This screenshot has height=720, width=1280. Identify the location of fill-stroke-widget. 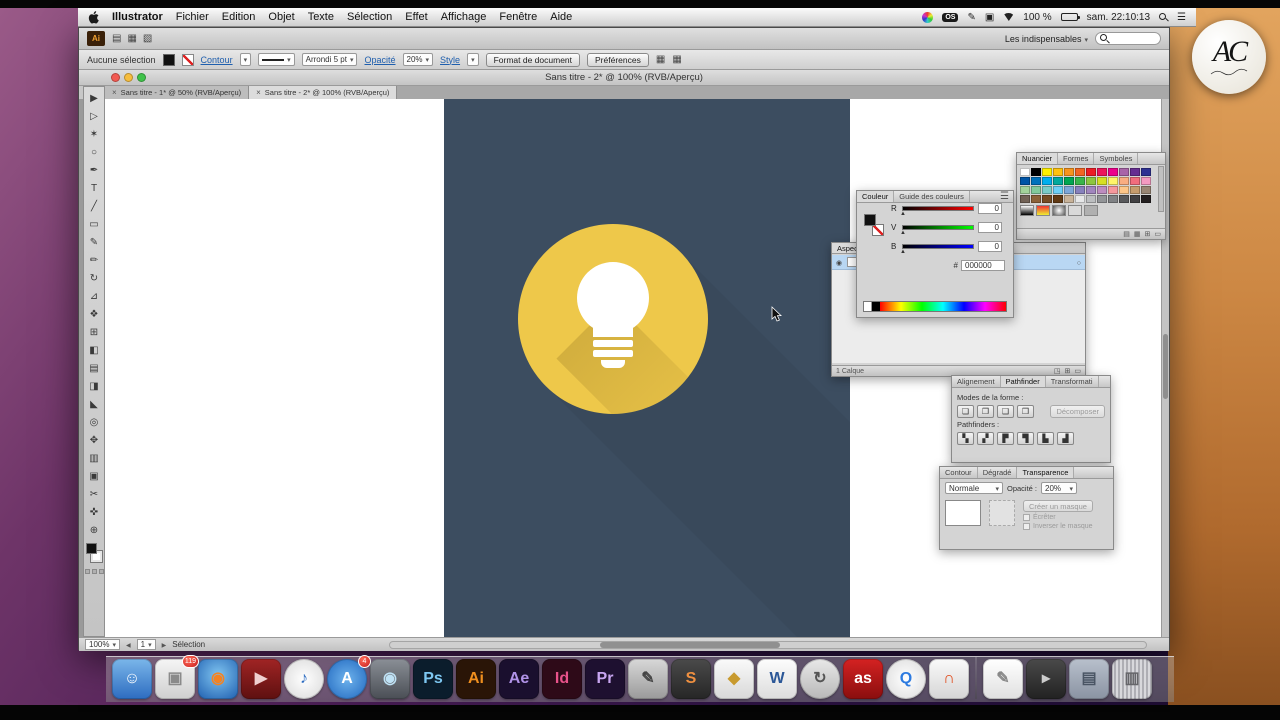
(94, 554).